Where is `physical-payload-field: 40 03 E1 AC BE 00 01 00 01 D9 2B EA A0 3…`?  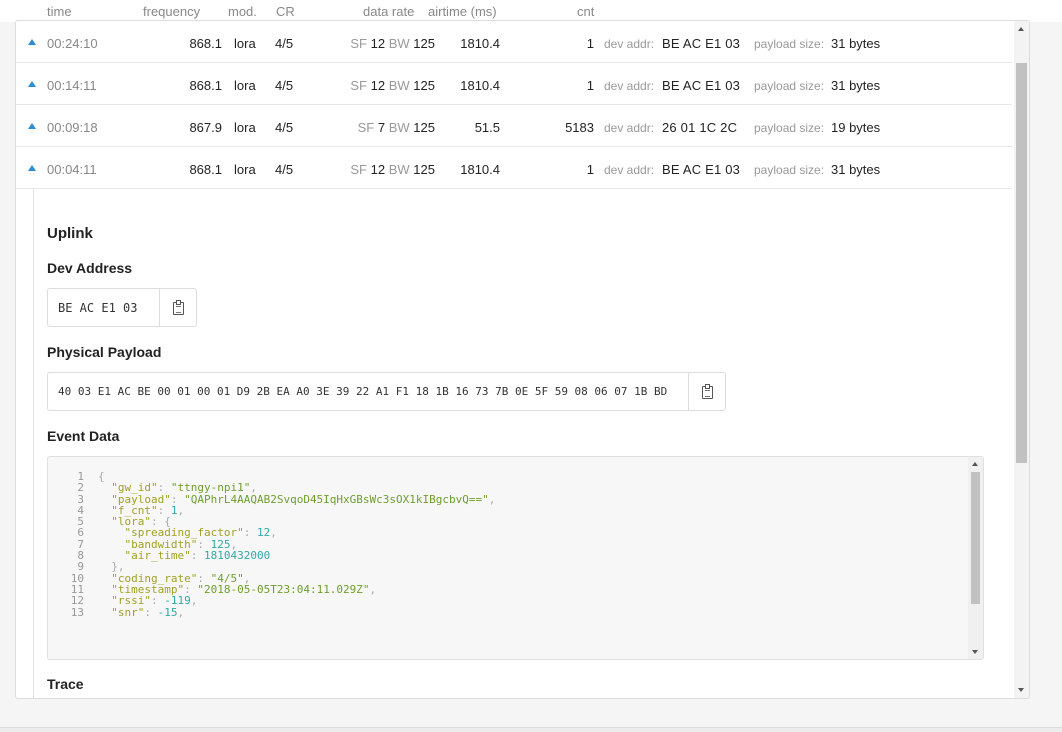
physical-payload-field: 40 03 E1 AC BE 00 01 00 01 D9 2B EA A0 3… is located at coordinates (386, 391).